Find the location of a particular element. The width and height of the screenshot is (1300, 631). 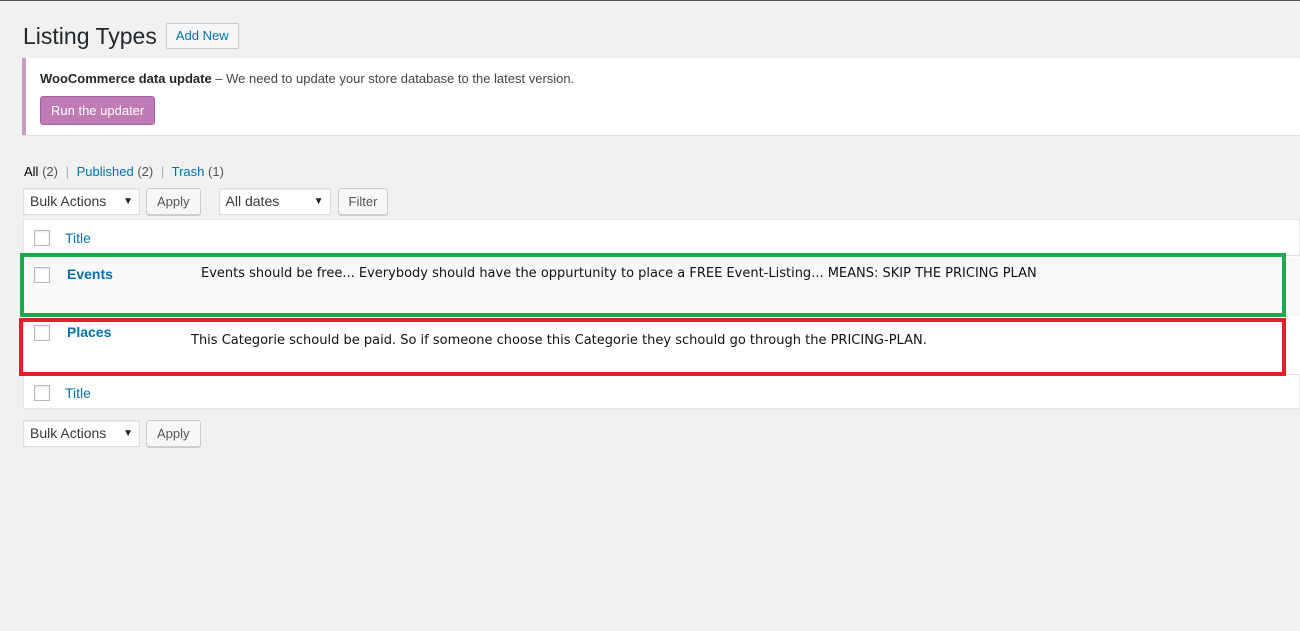

apply-button-bottom: Apply is located at coordinates (173, 433).